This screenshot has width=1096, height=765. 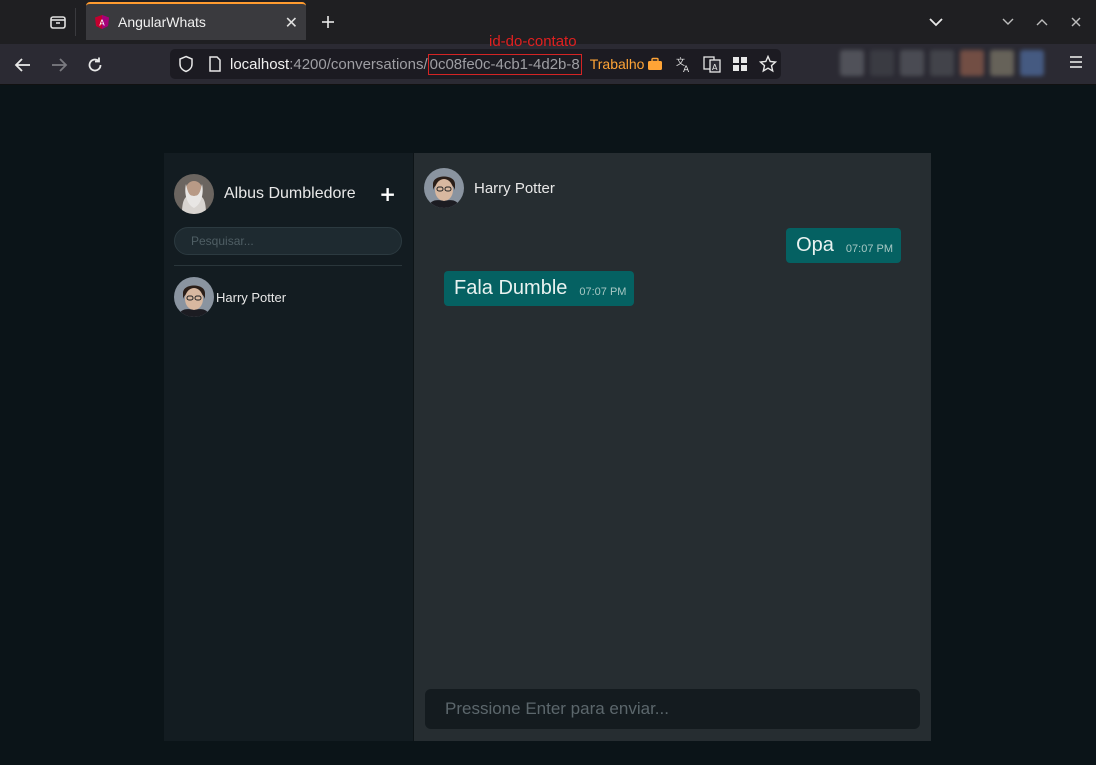 I want to click on app-menu-button, so click(x=1076, y=63).